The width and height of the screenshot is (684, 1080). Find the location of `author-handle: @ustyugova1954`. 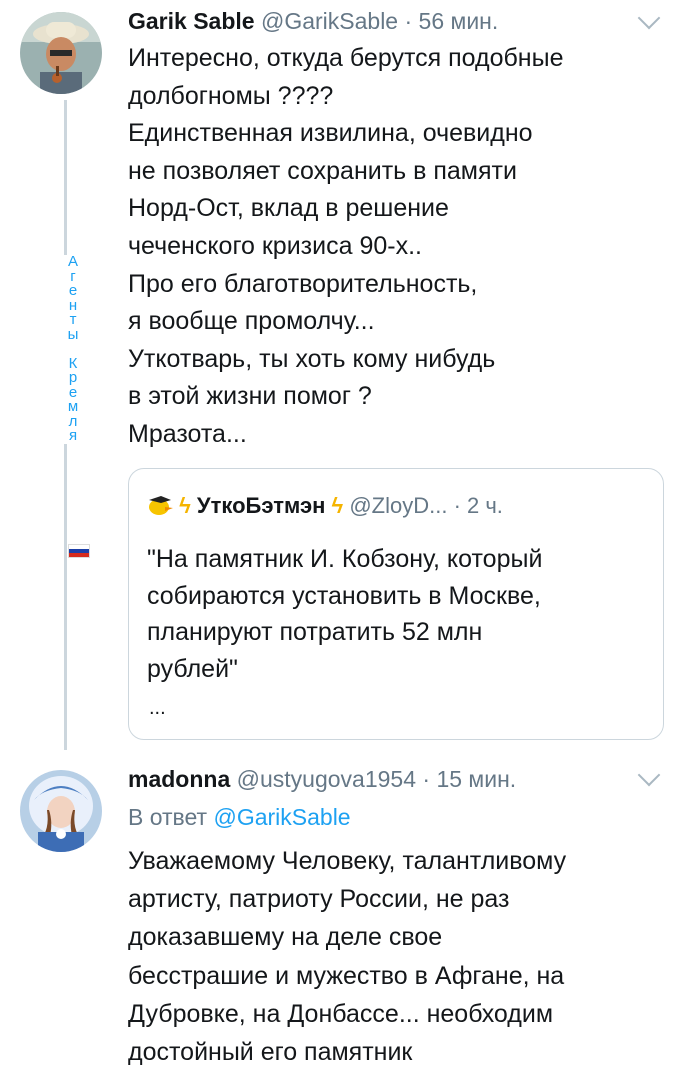

author-handle: @ustyugova1954 is located at coordinates (326, 779).